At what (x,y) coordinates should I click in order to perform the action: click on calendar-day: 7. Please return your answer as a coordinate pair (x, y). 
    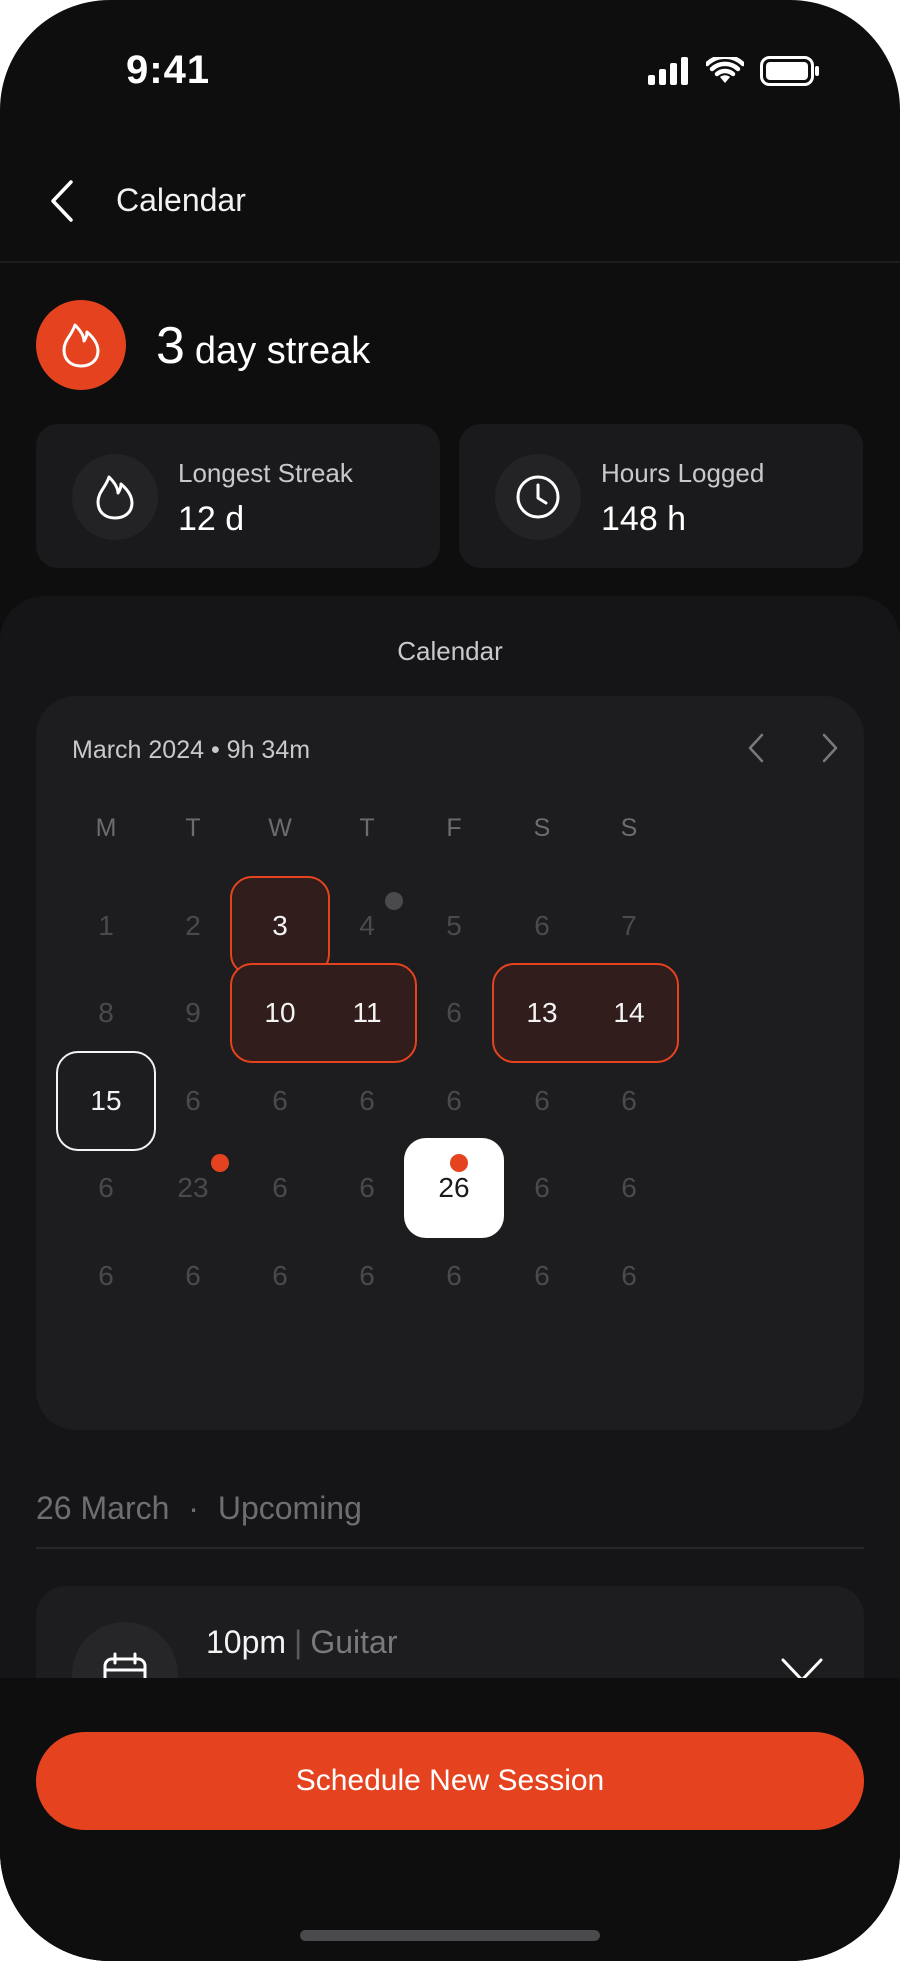
    Looking at the image, I should click on (629, 926).